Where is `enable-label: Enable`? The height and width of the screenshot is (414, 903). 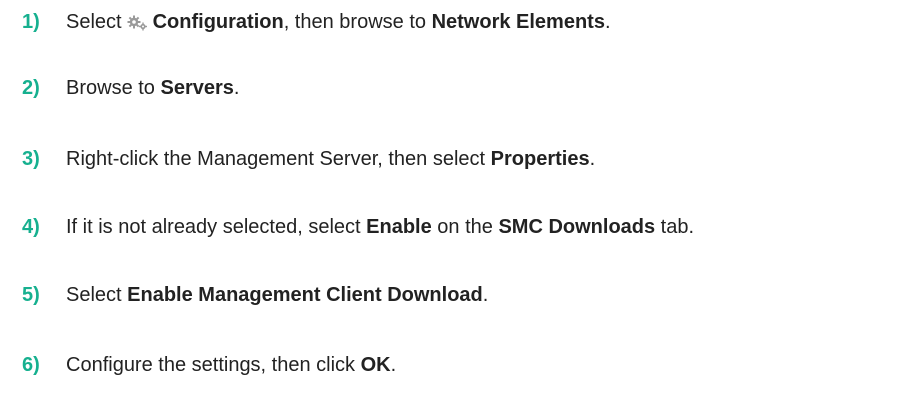
enable-label: Enable is located at coordinates (399, 226).